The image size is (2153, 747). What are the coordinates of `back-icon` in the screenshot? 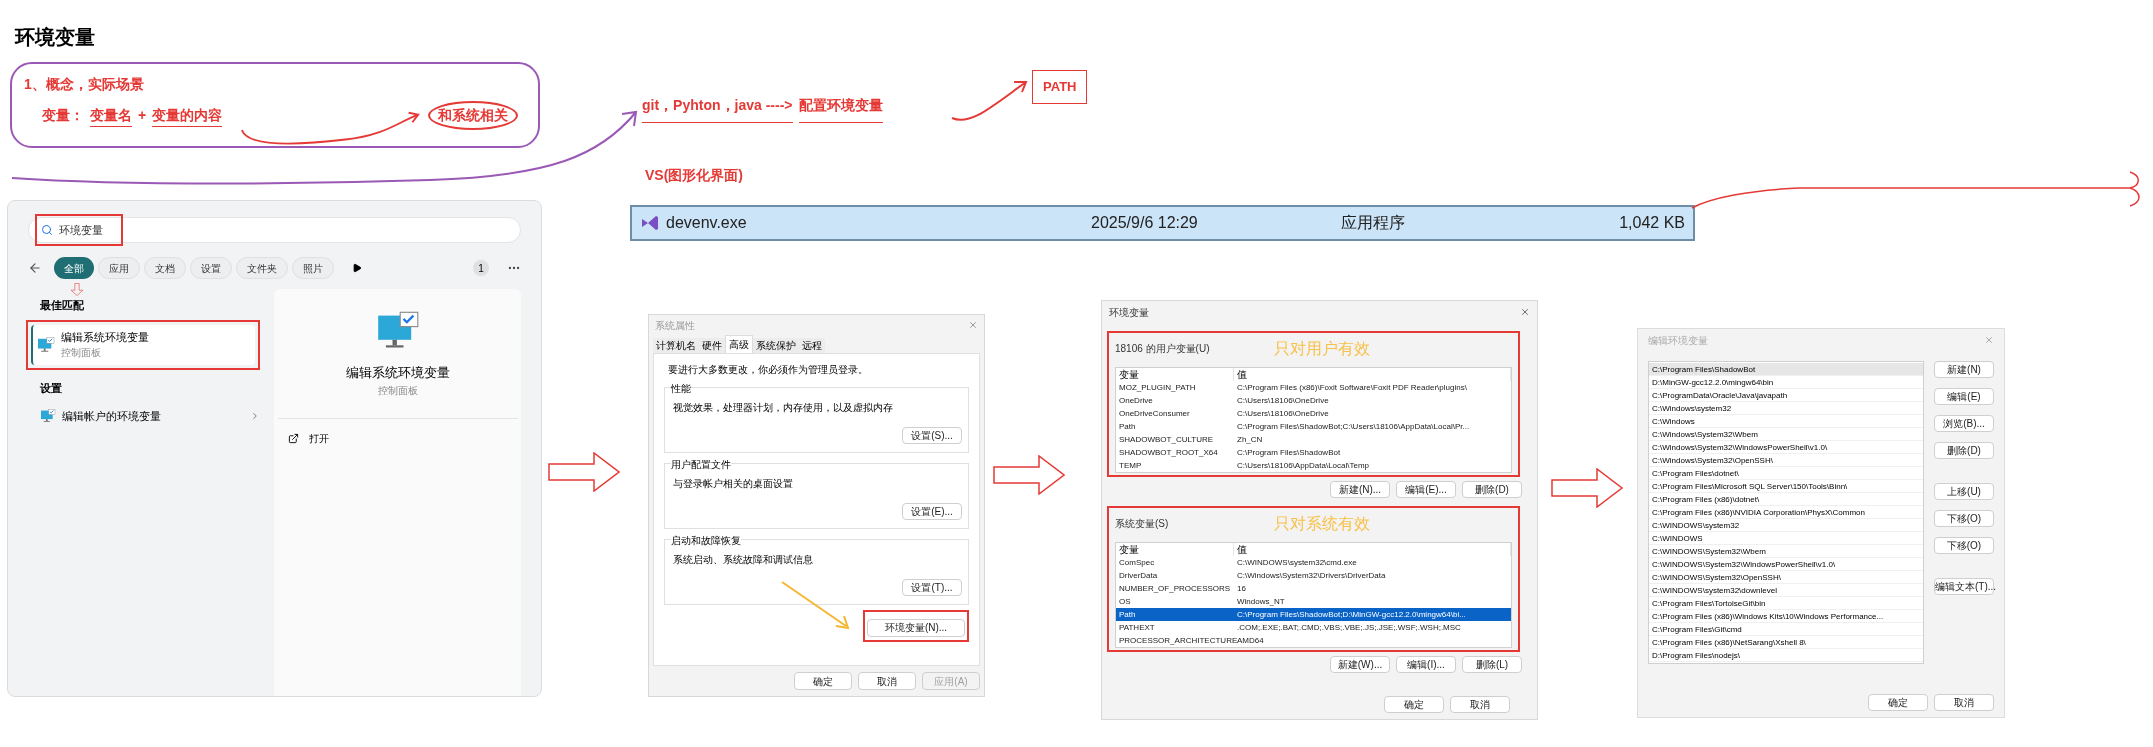 It's located at (35, 268).